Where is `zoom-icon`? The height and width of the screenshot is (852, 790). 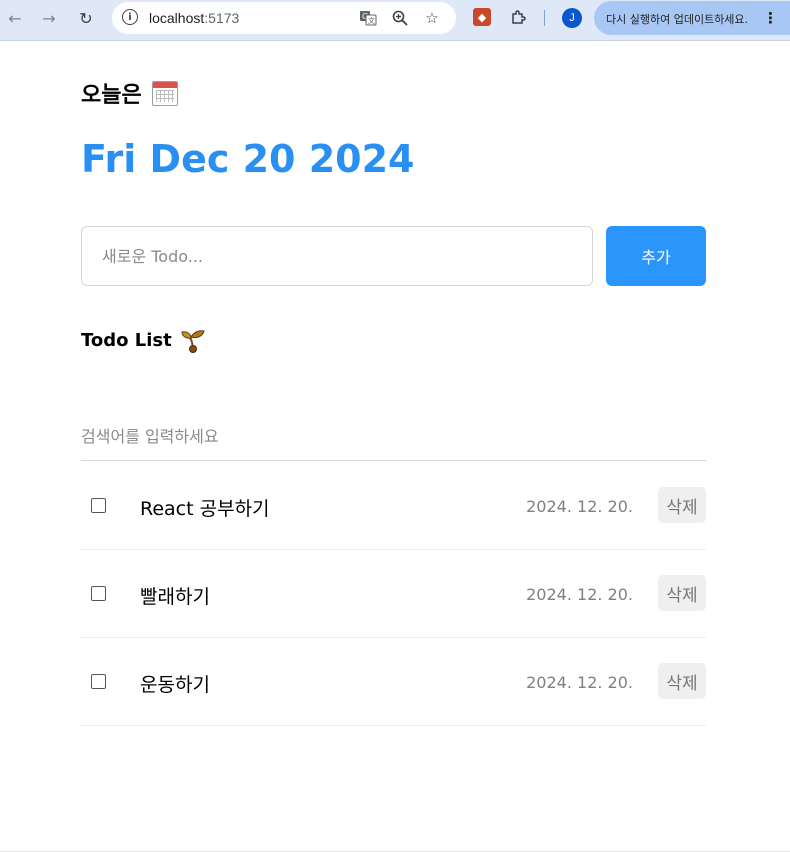 zoom-icon is located at coordinates (400, 18).